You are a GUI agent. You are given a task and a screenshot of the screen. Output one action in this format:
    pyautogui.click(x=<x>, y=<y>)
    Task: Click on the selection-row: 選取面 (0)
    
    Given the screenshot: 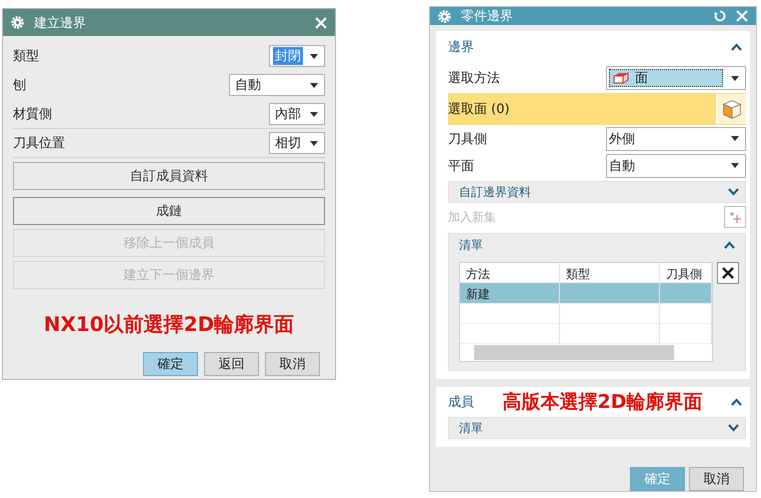 What is the action you would take?
    pyautogui.click(x=597, y=109)
    